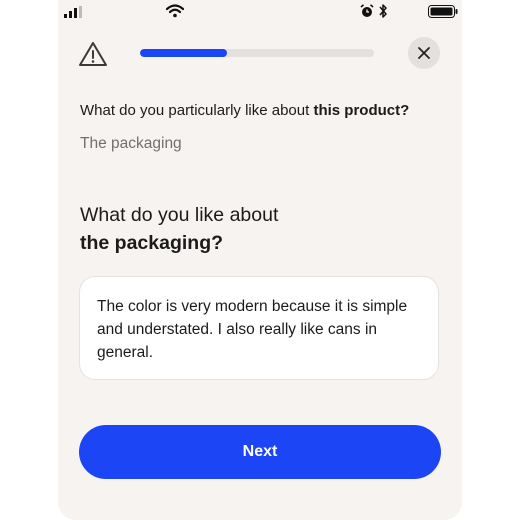  I want to click on question-heading: What do you like about the packaging?, so click(260, 229).